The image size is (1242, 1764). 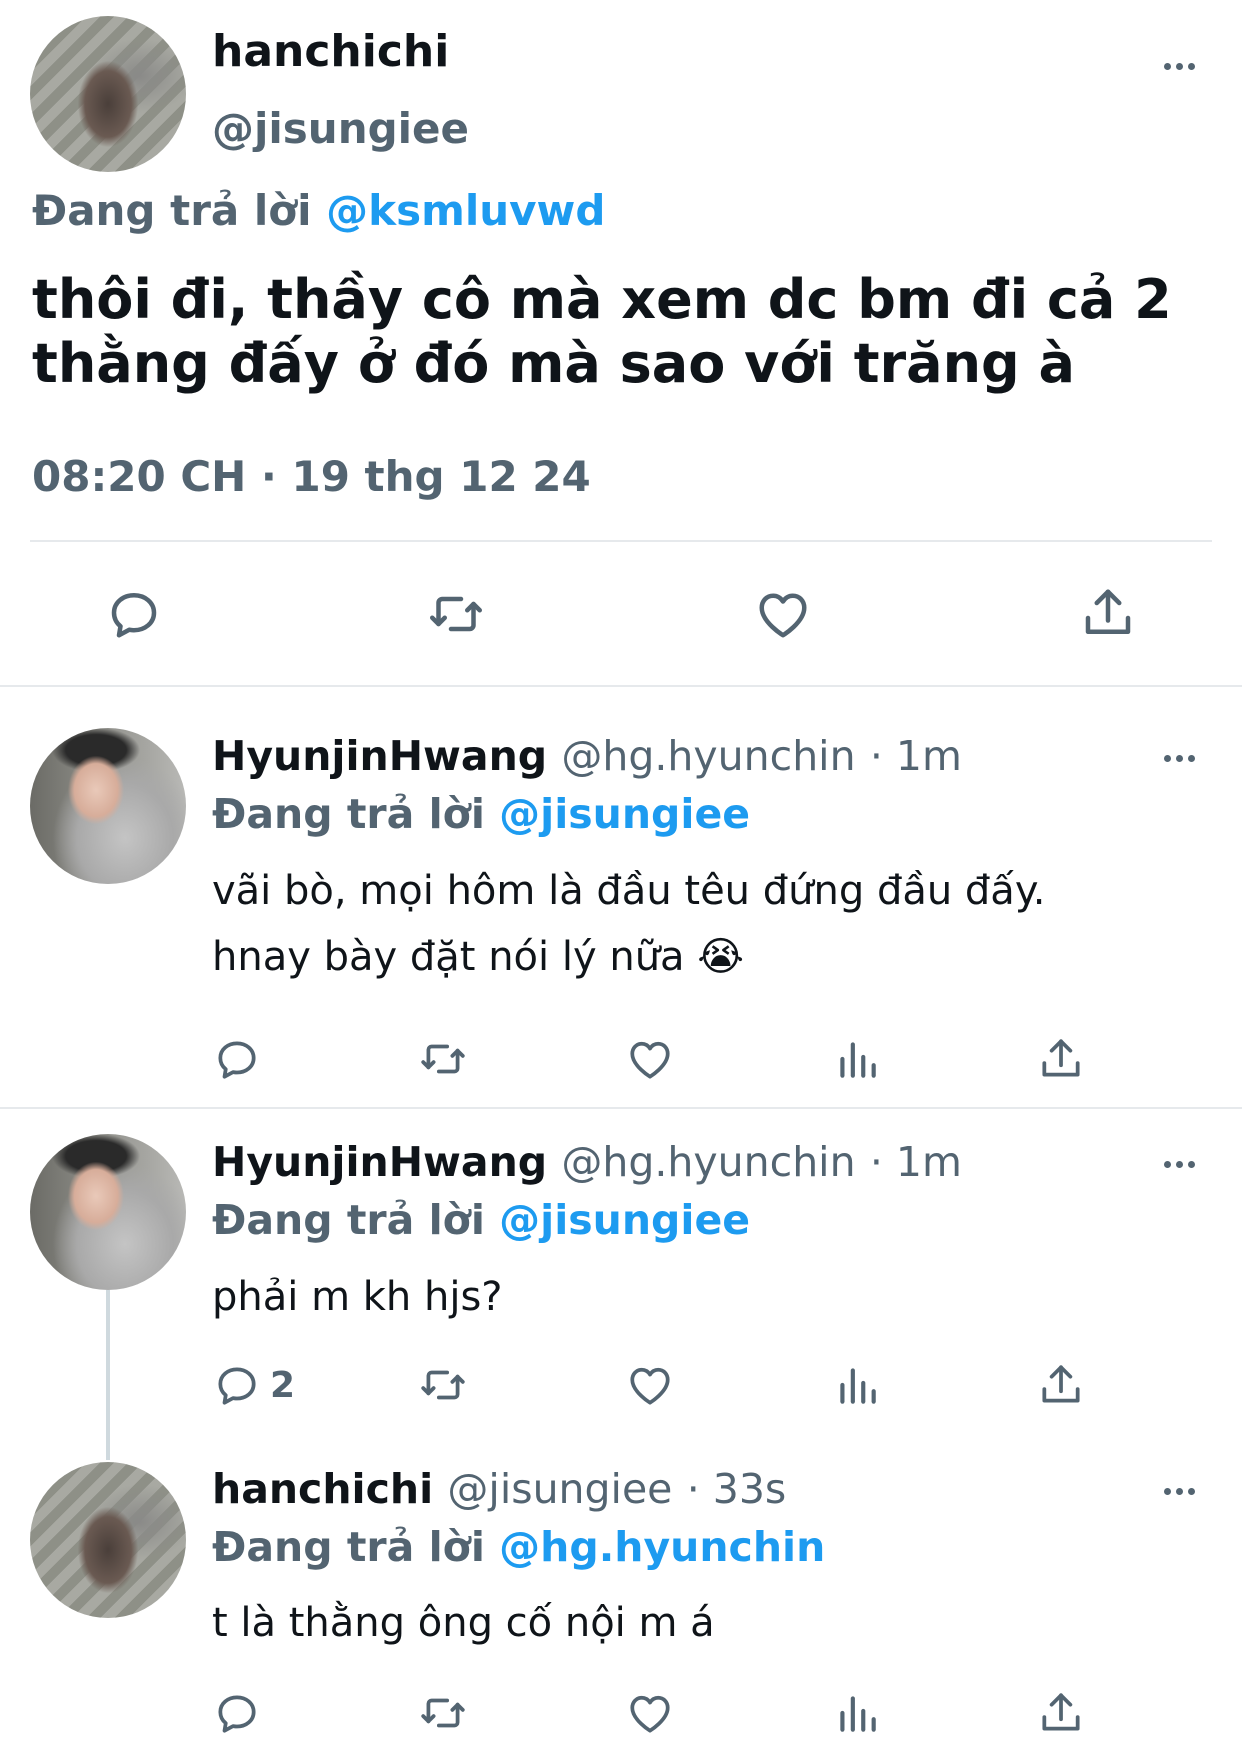 What do you see at coordinates (357, 1297) in the screenshot?
I see `reply-text: phải m kh hjs?` at bounding box center [357, 1297].